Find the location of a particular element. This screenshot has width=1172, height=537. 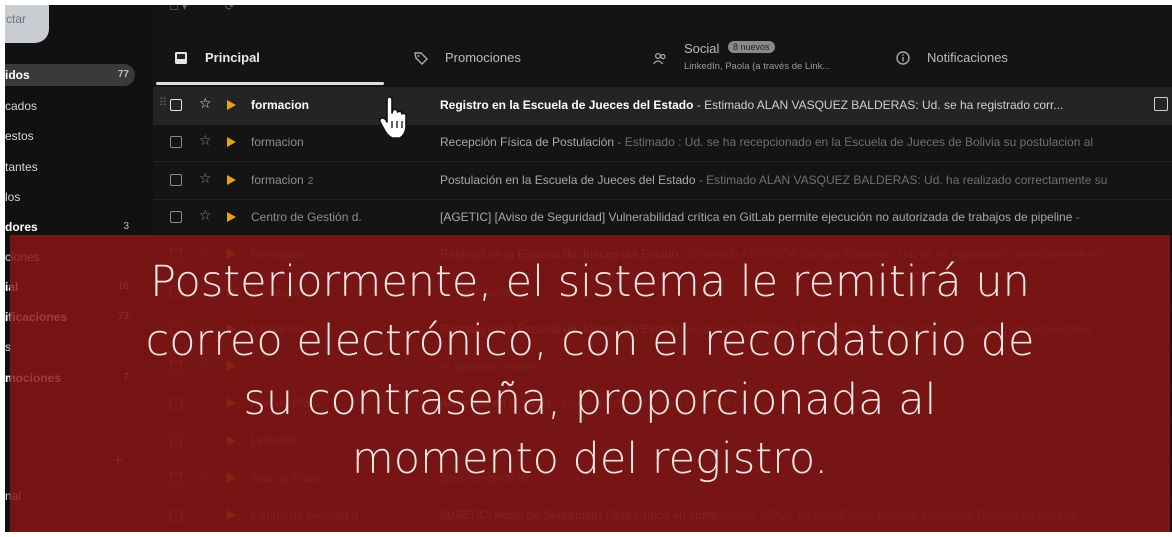

email-subject: Recepción Física de Postulación is located at coordinates (527, 142).